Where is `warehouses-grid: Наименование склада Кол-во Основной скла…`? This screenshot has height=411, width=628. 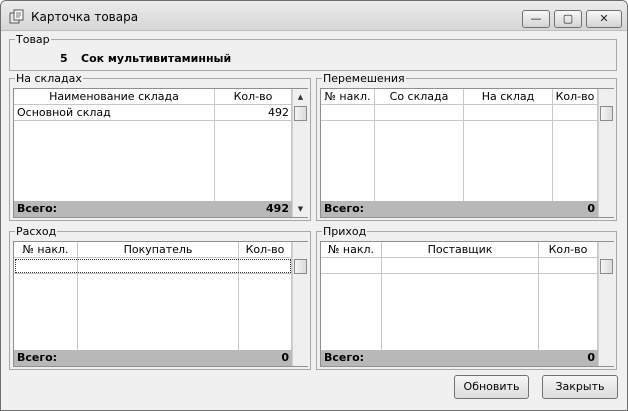 warehouses-grid: Наименование склада Кол-во Основной скла… is located at coordinates (160, 153).